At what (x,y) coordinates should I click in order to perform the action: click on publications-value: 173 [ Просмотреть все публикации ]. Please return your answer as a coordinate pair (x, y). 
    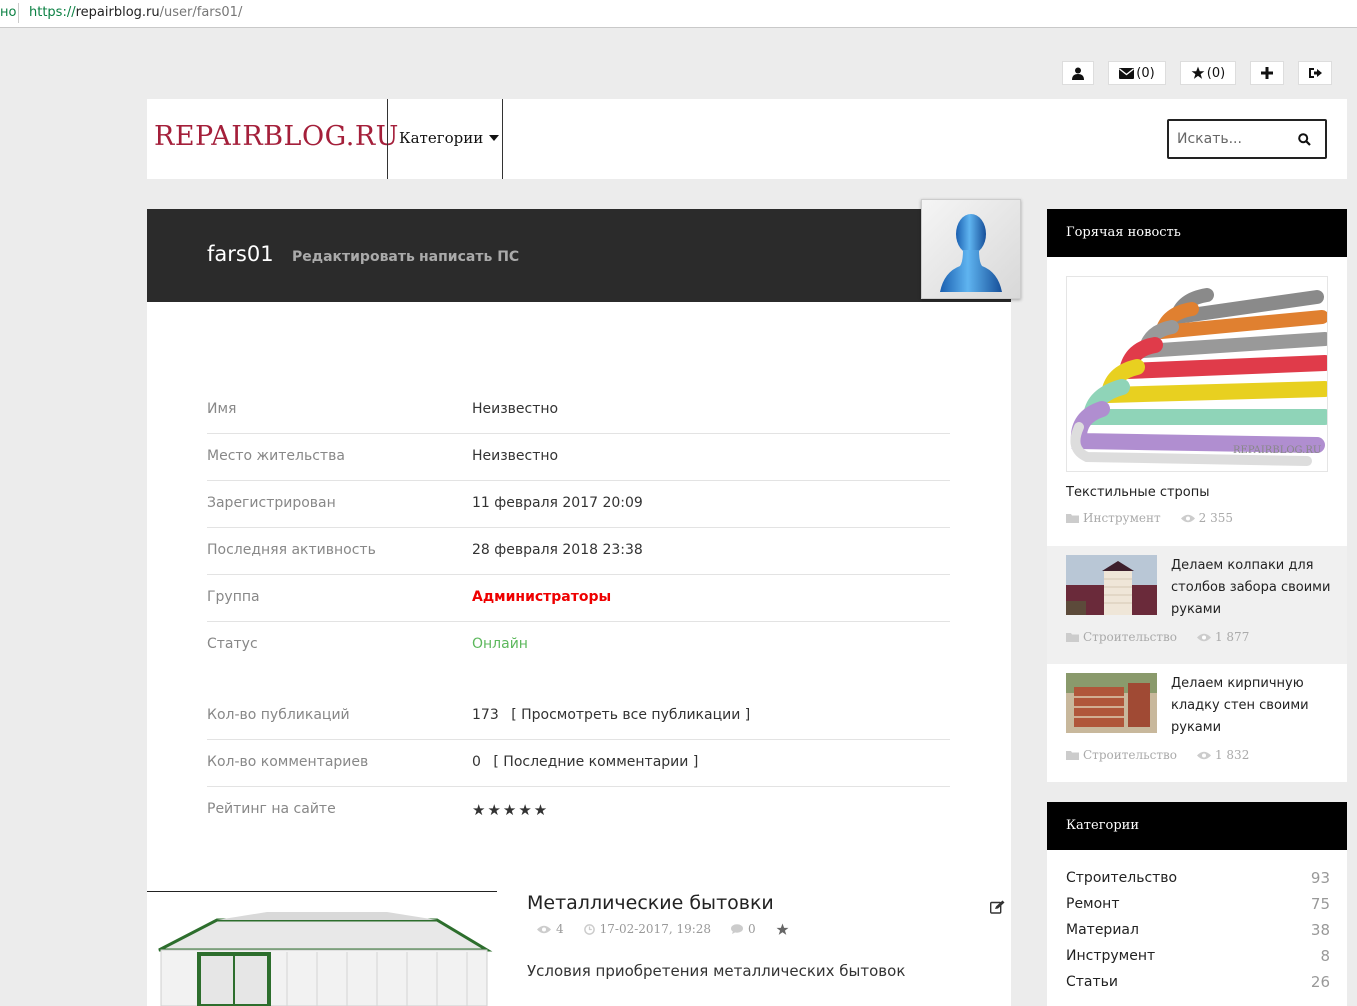
    Looking at the image, I should click on (611, 715).